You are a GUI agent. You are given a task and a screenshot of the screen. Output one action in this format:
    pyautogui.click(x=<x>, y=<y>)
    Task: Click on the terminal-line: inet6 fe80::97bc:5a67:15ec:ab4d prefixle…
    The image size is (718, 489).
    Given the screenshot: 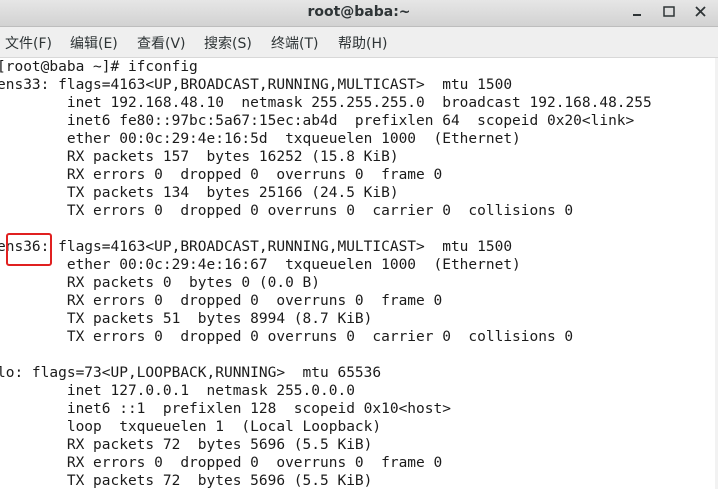 What is the action you would take?
    pyautogui.click(x=317, y=121)
    